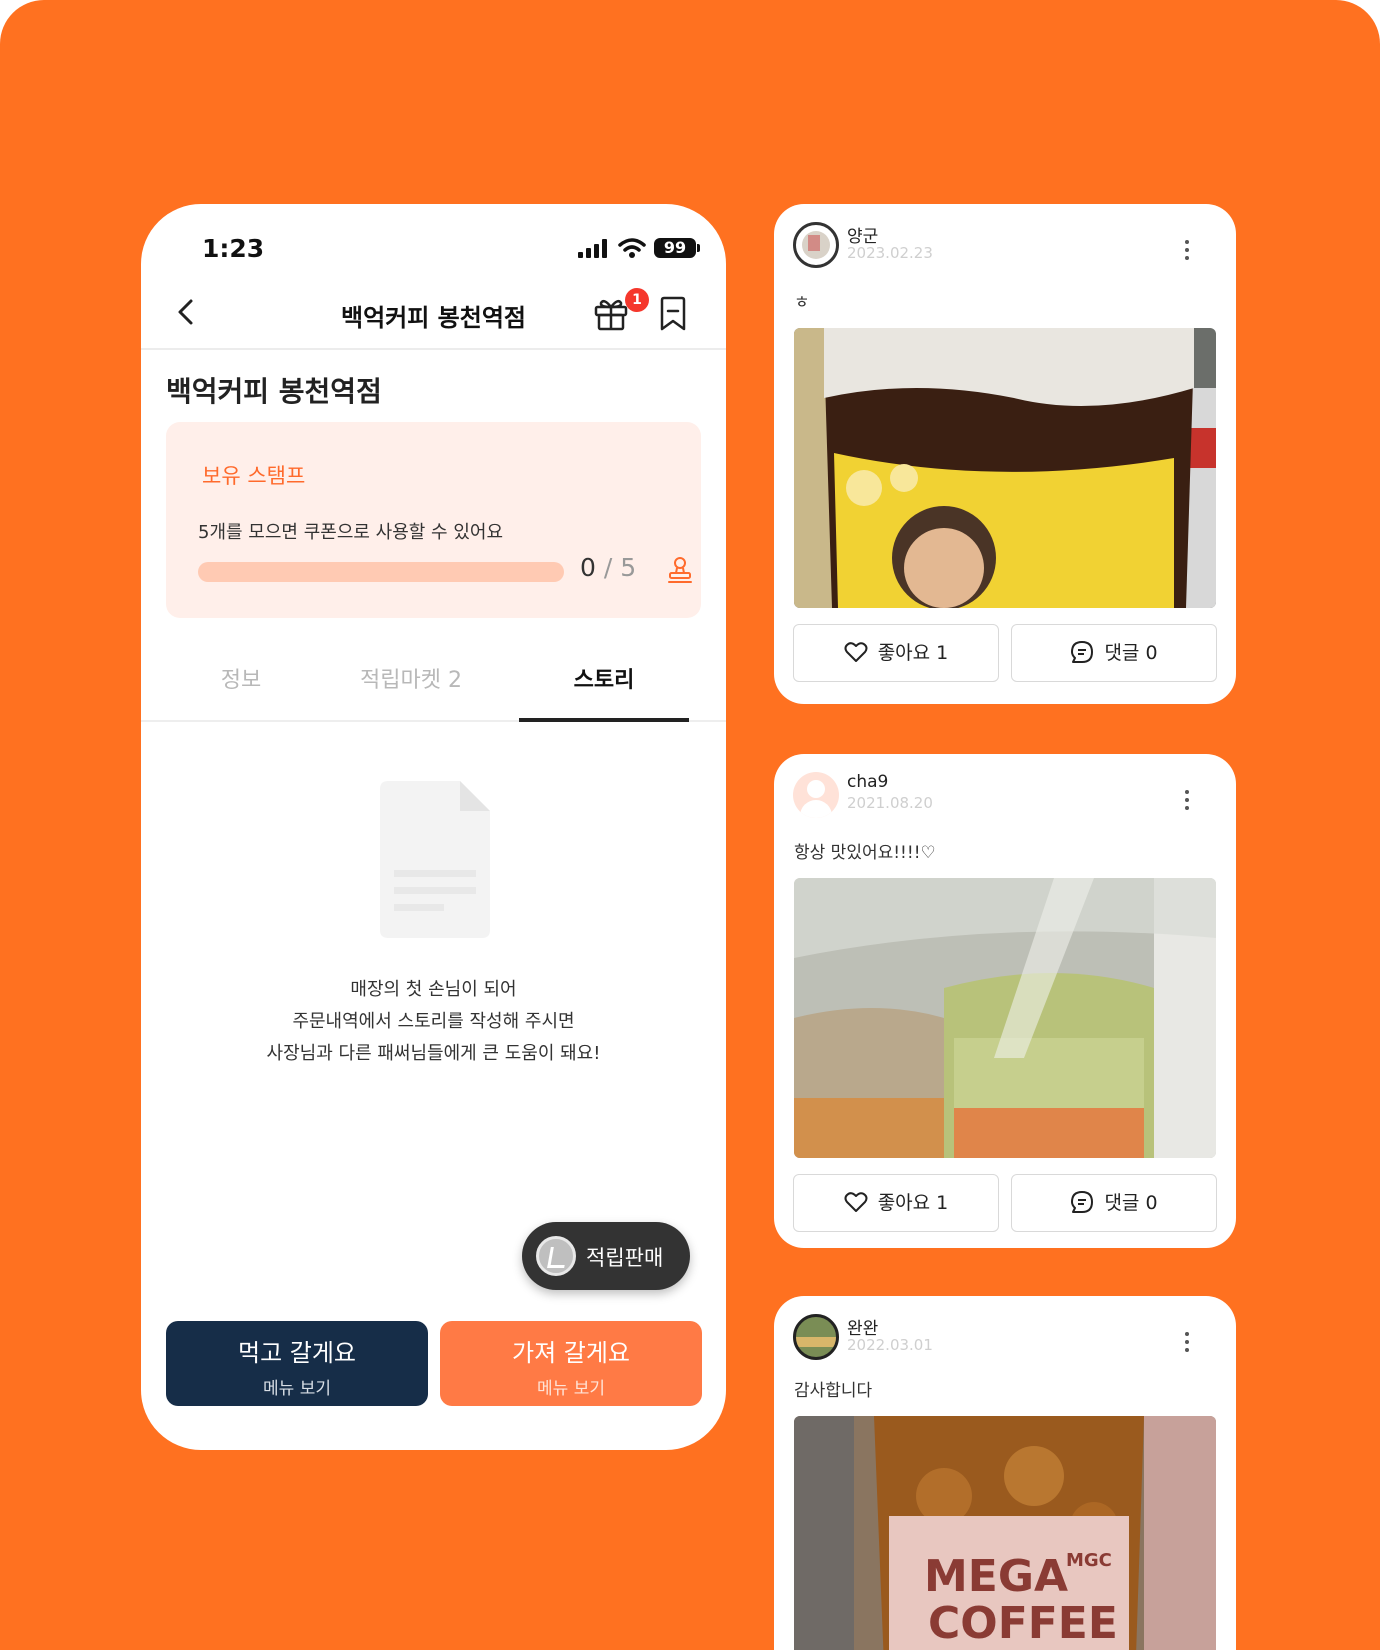 This screenshot has height=1650, width=1380. Describe the element at coordinates (274, 391) in the screenshot. I see `store-name: 백억커피 봉천역점` at that location.